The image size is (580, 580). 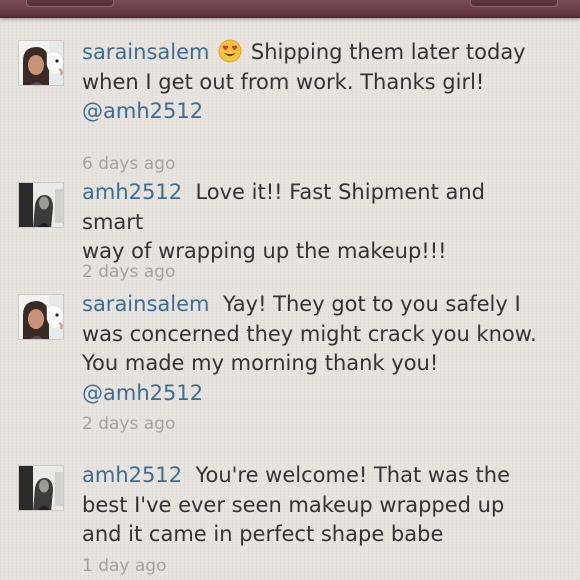 I want to click on comment-line: Yay! They got to you safely I, so click(x=371, y=304).